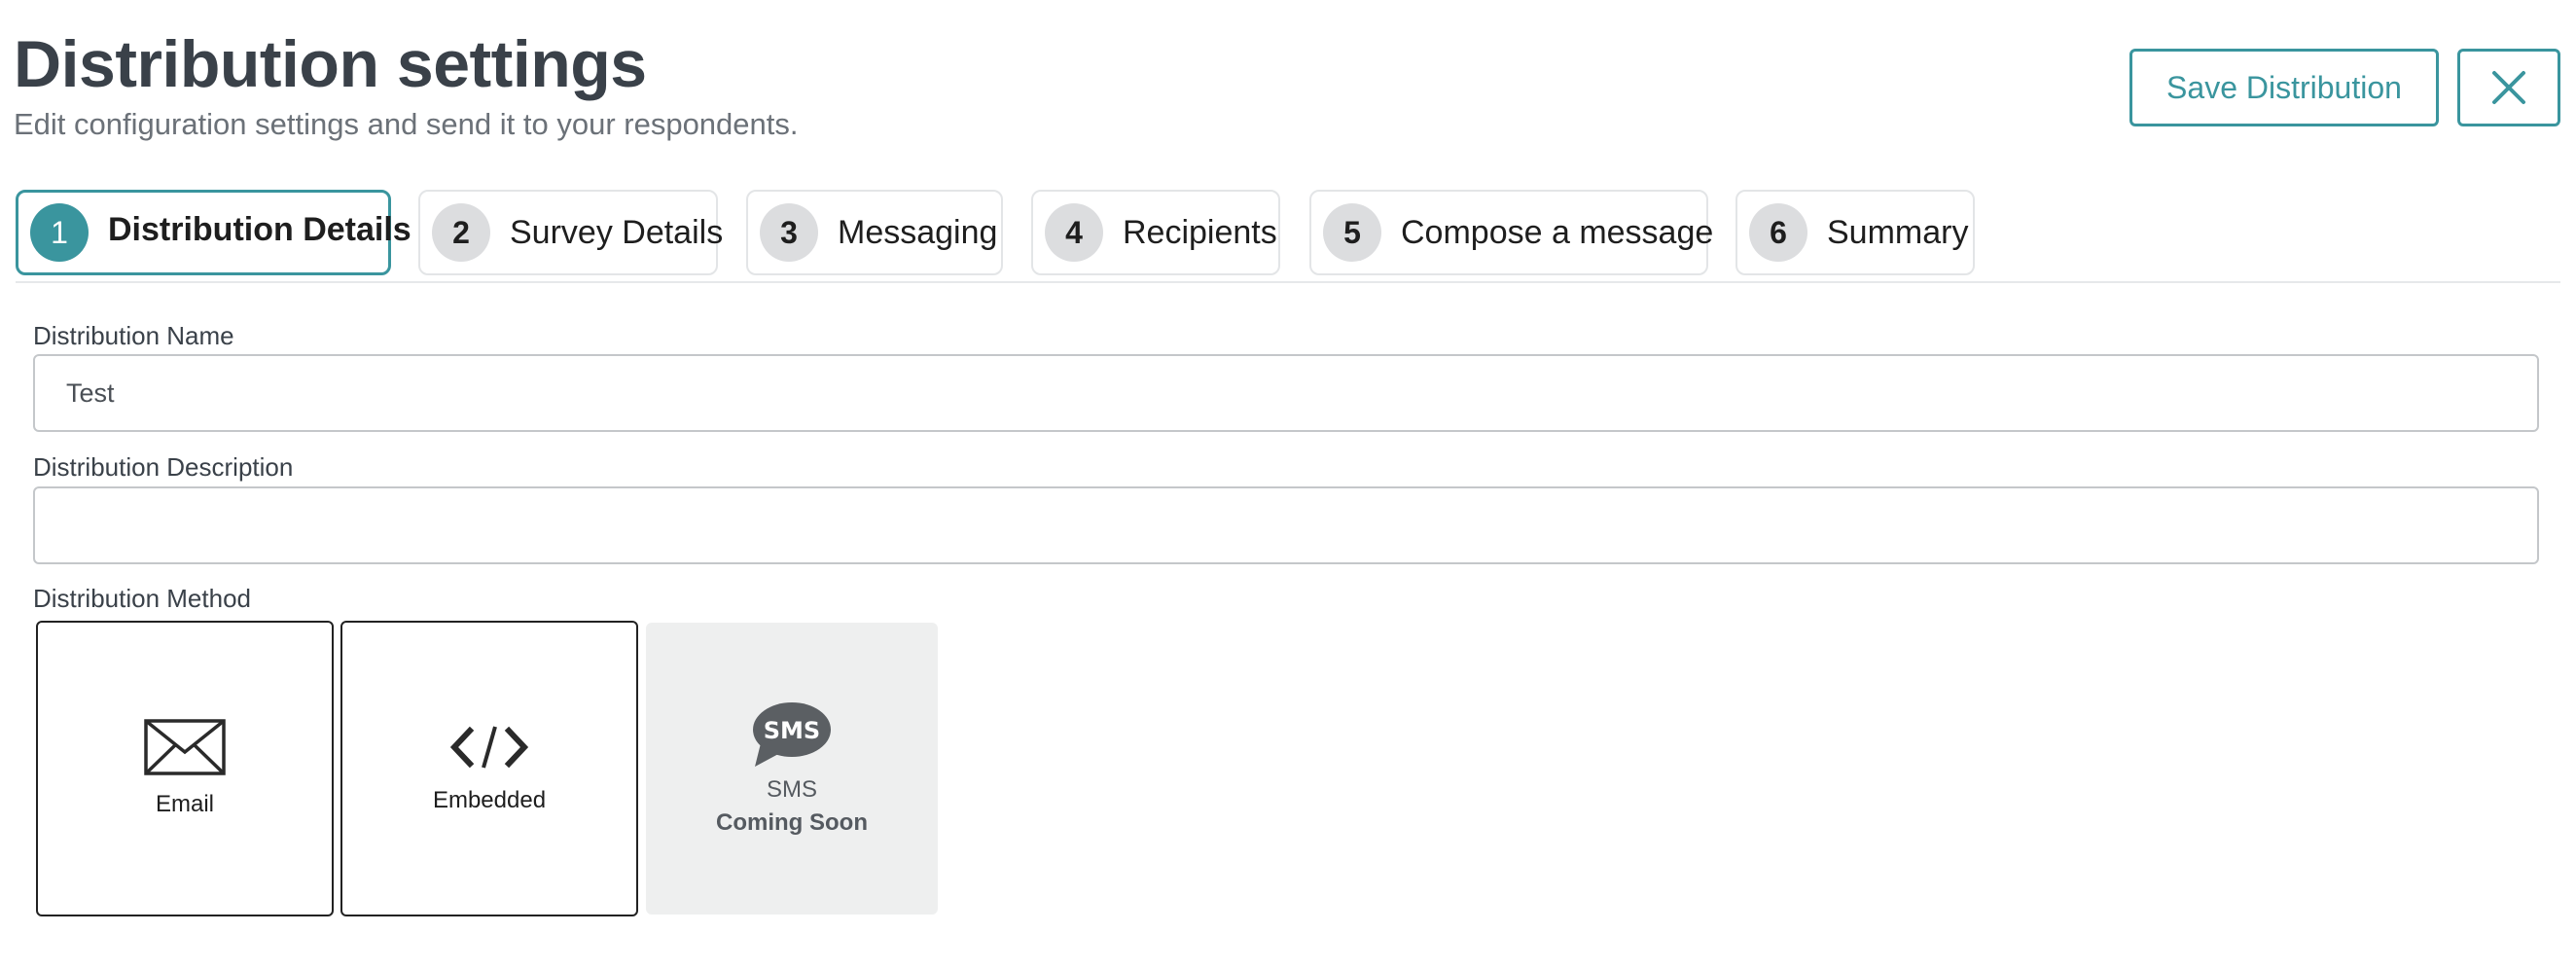 The image size is (2576, 969). What do you see at coordinates (489, 748) in the screenshot?
I see `code-icon` at bounding box center [489, 748].